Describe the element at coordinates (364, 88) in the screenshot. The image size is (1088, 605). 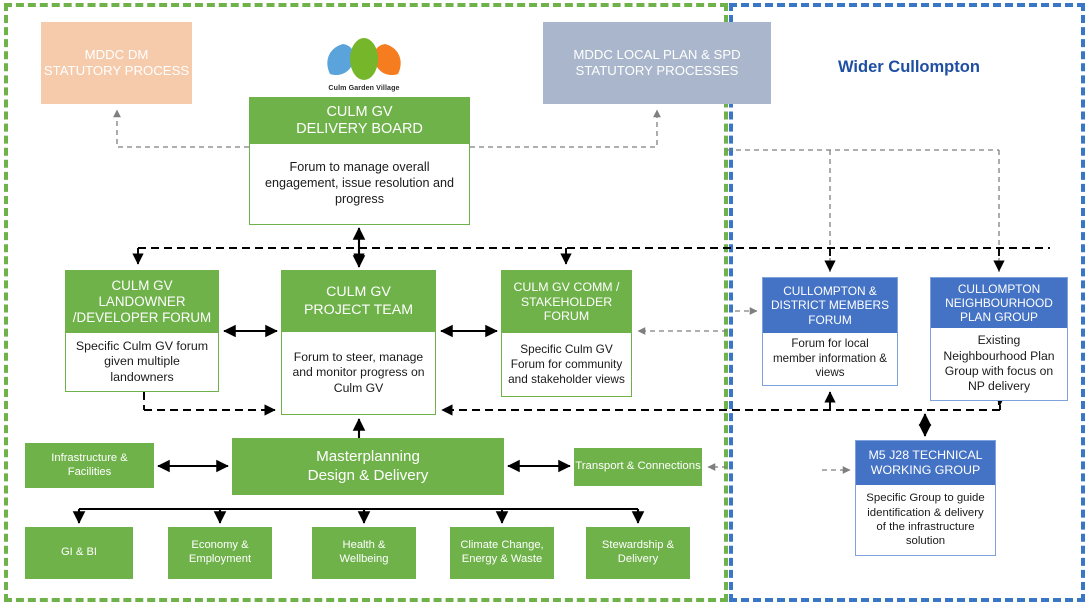
I see `logo-caption: Culm Garden Village` at that location.